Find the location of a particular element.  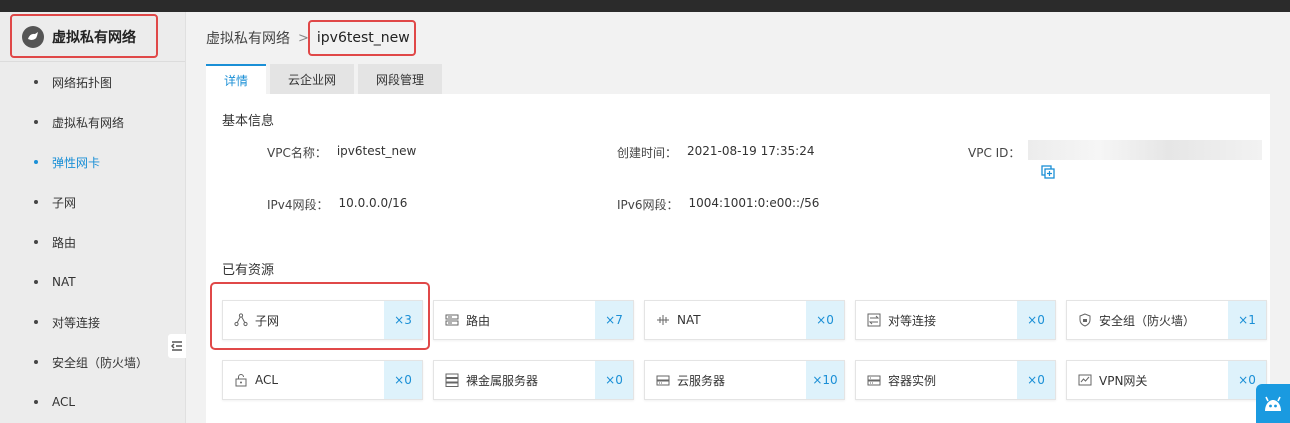

resource-count: ×7 is located at coordinates (614, 320).